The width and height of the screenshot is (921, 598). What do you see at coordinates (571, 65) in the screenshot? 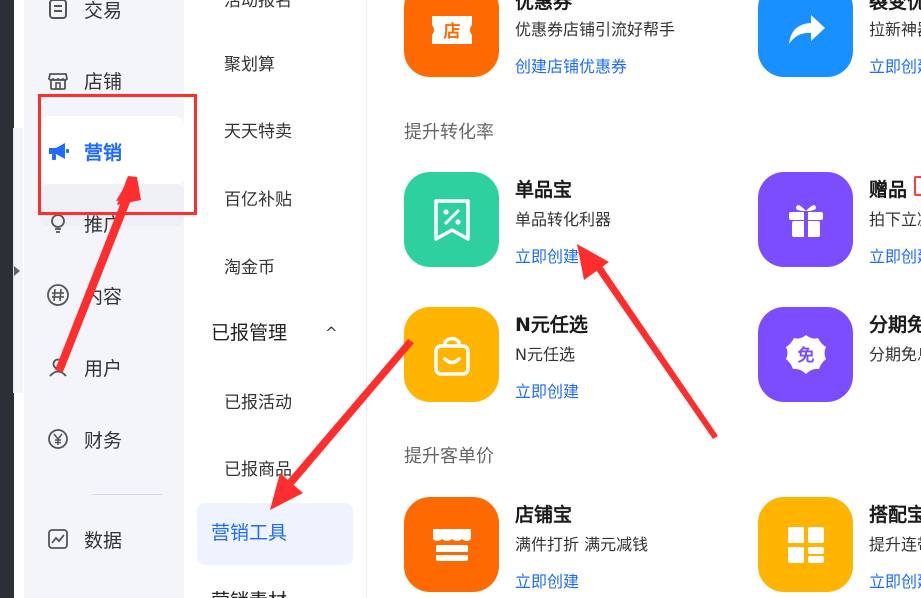
I see `create-coupon-link: 创建店铺优惠券` at bounding box center [571, 65].